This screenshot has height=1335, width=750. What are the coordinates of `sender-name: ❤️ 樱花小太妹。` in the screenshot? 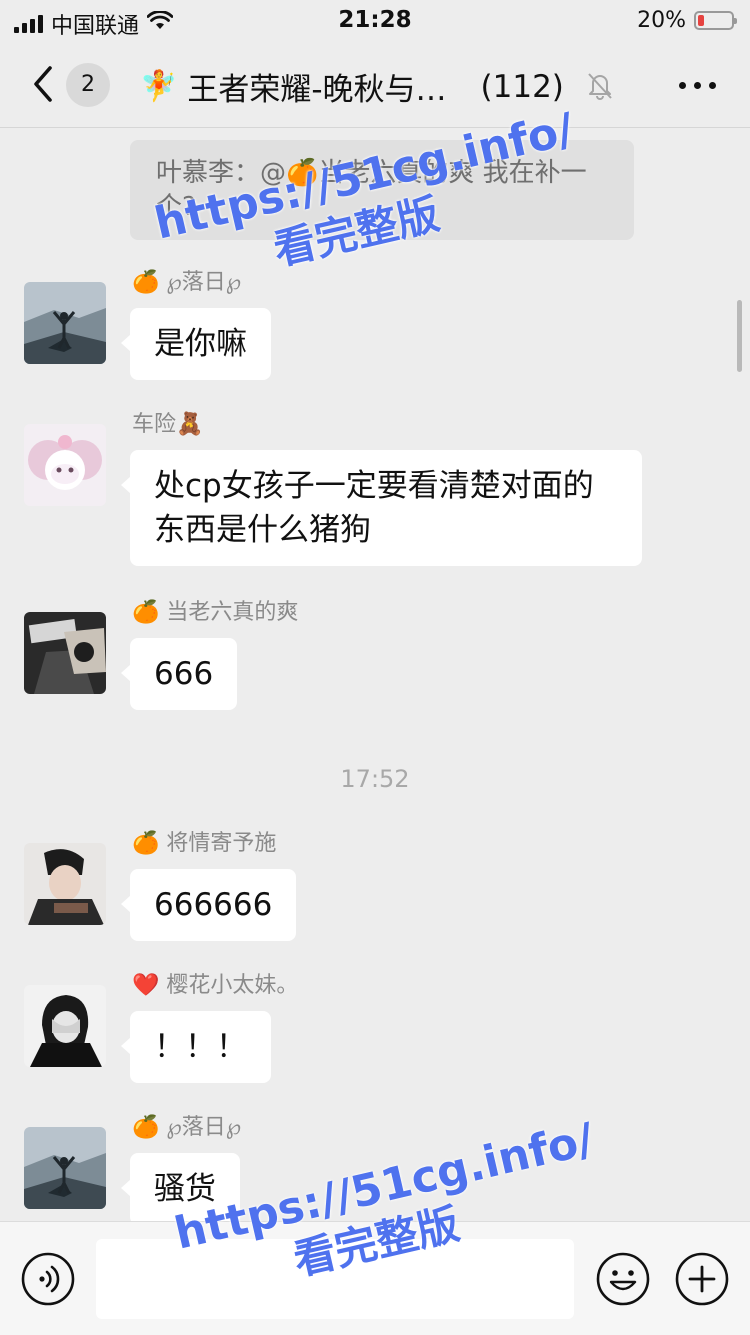 It's located at (215, 985).